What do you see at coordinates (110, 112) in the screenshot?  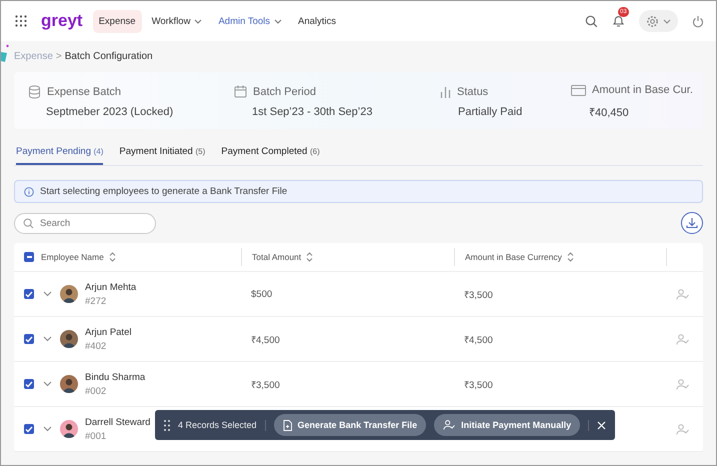 I see `summary-value: Septmeber 2023 (Locked)` at bounding box center [110, 112].